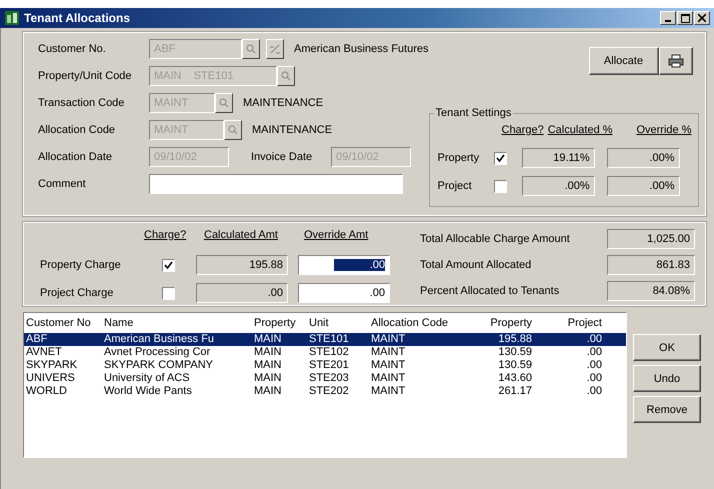  I want to click on table-cell-text: American Business Fu, so click(160, 339).